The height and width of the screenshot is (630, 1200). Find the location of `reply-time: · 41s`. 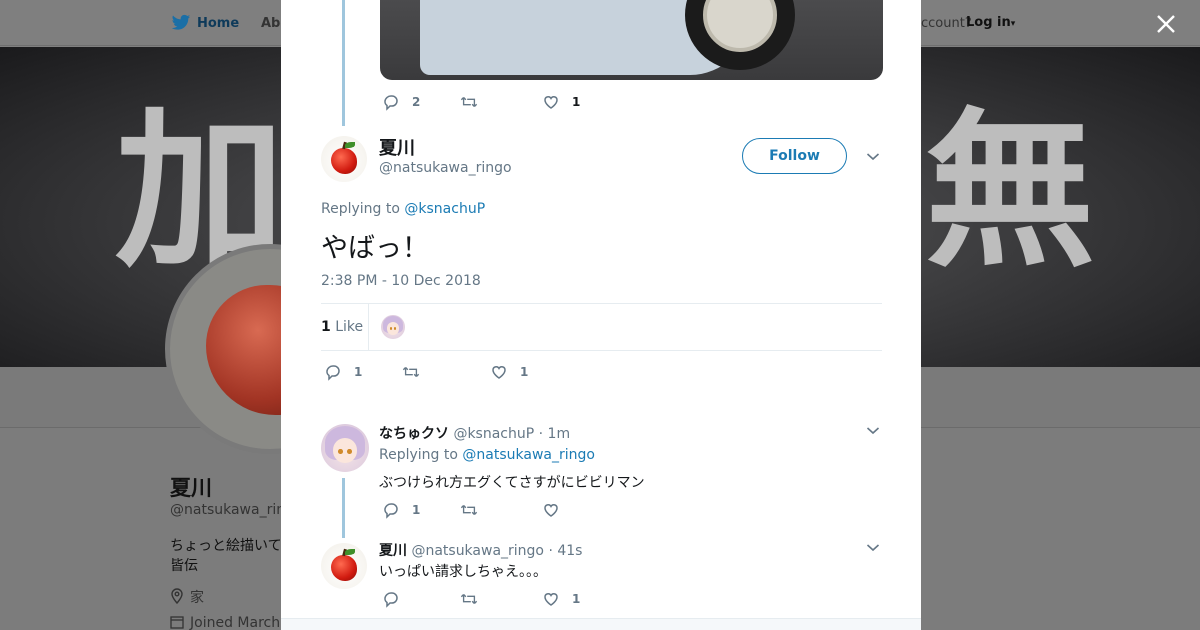

reply-time: · 41s is located at coordinates (565, 551).